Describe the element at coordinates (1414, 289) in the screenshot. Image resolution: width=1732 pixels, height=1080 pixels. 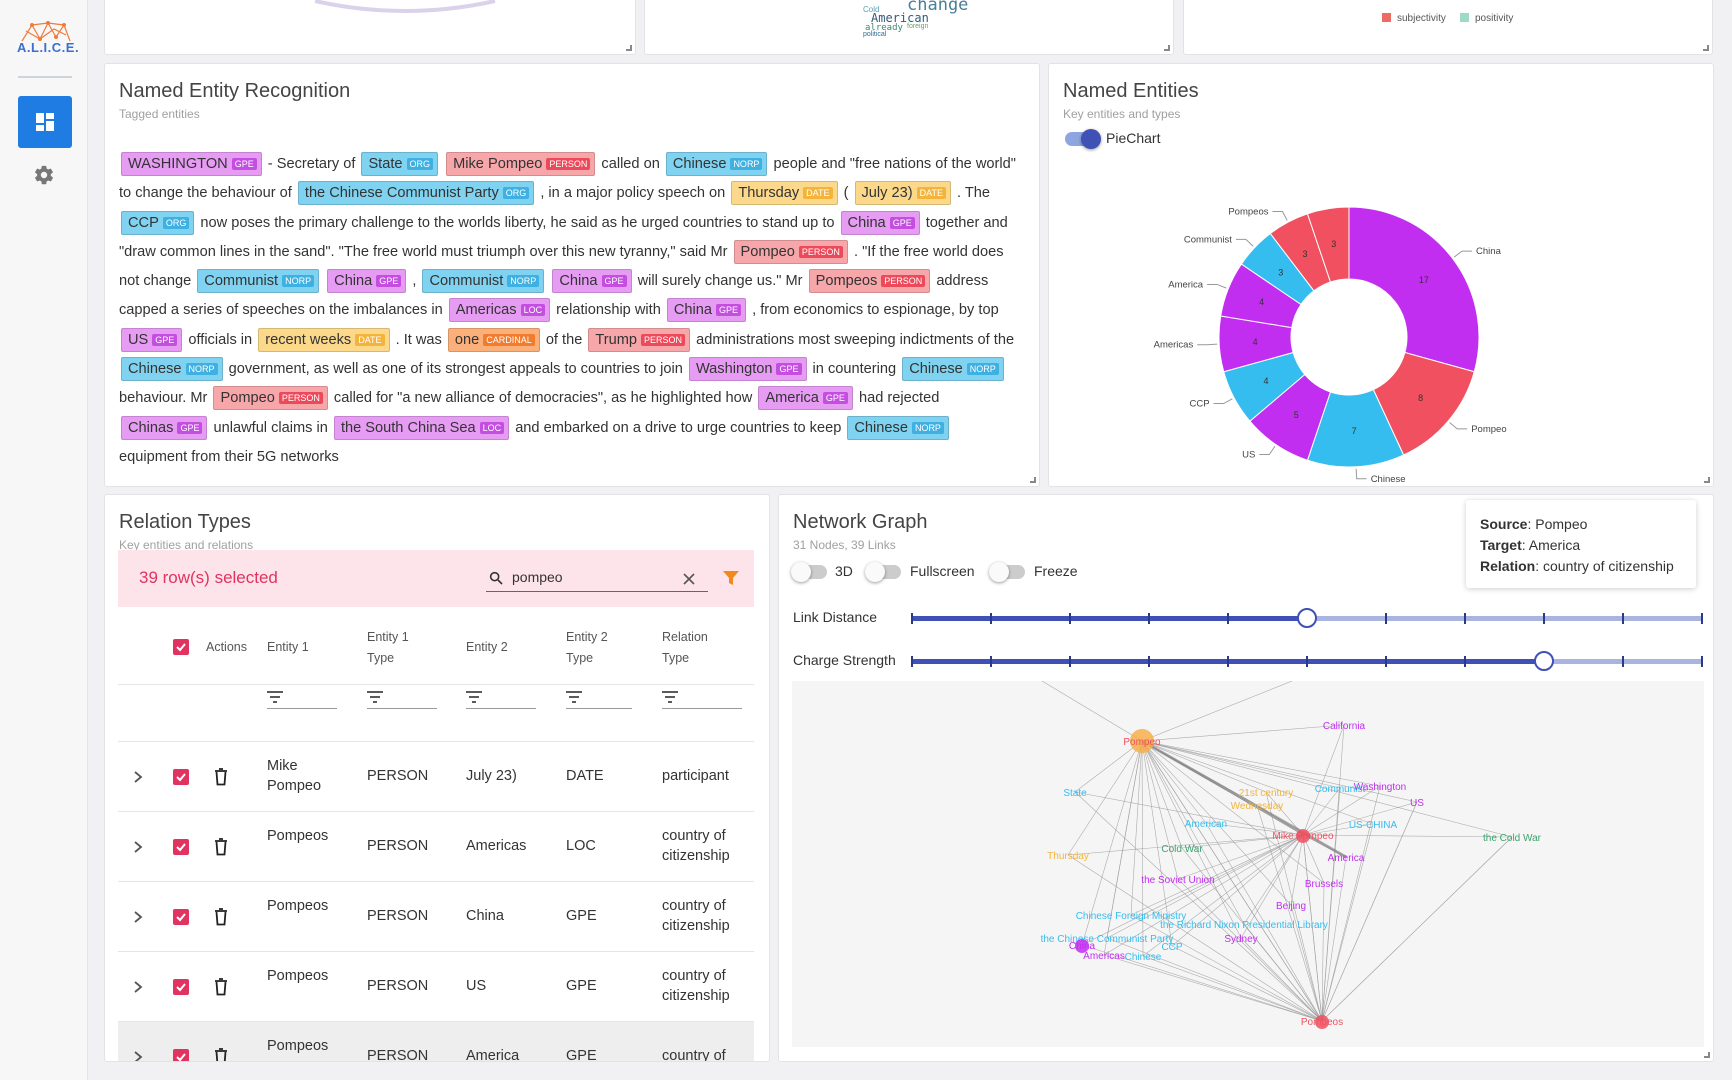
I see `pie-slice` at that location.